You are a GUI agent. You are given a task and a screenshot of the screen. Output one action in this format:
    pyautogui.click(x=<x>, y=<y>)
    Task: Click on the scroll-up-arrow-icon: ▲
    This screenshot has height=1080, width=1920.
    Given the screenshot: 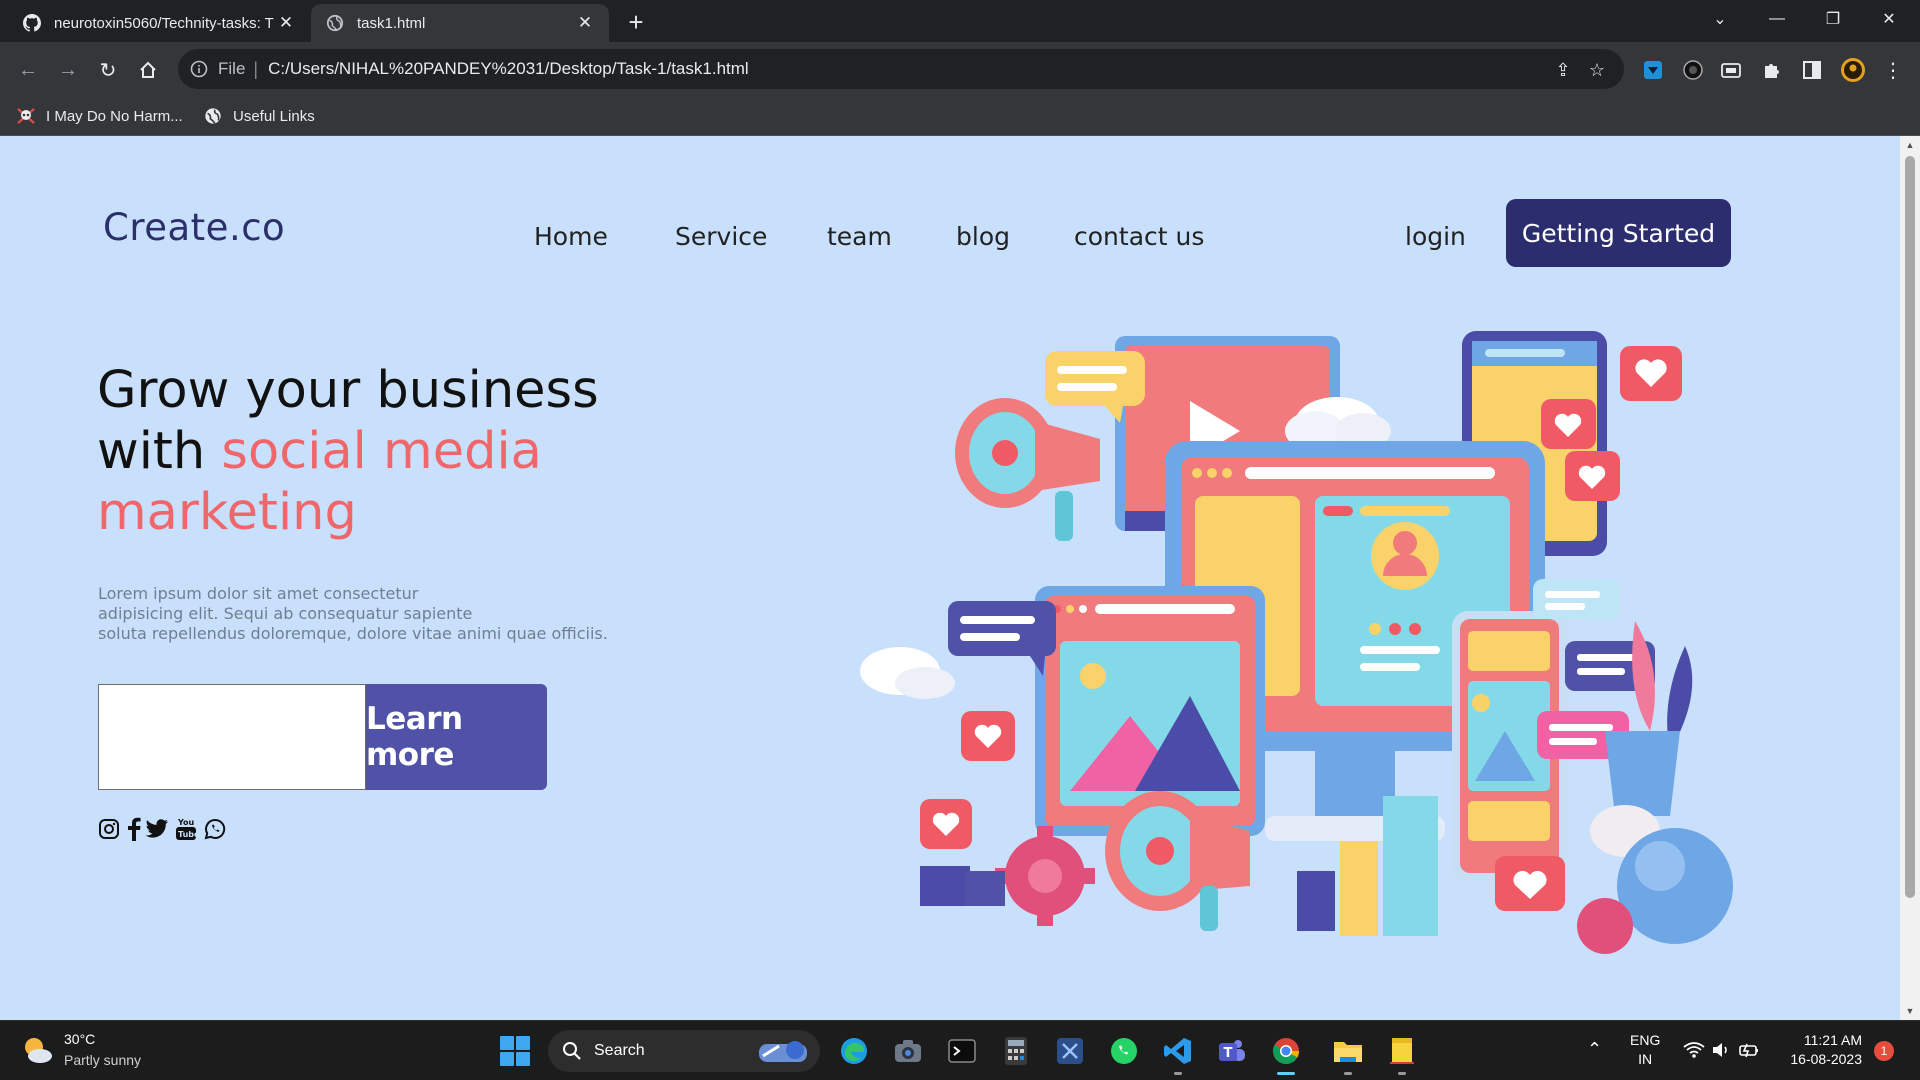 What is the action you would take?
    pyautogui.click(x=1910, y=145)
    